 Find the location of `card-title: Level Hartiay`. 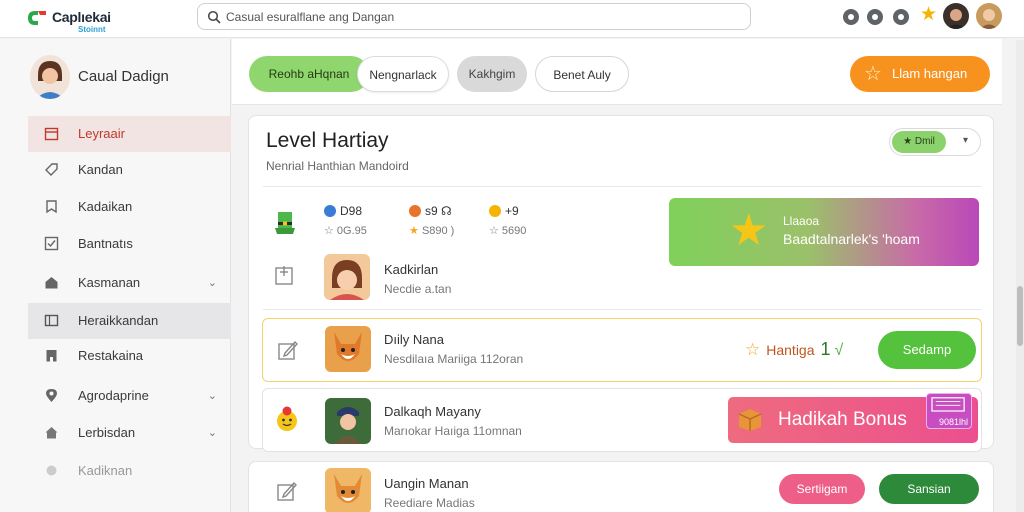

card-title: Level Hartiay is located at coordinates (327, 140).